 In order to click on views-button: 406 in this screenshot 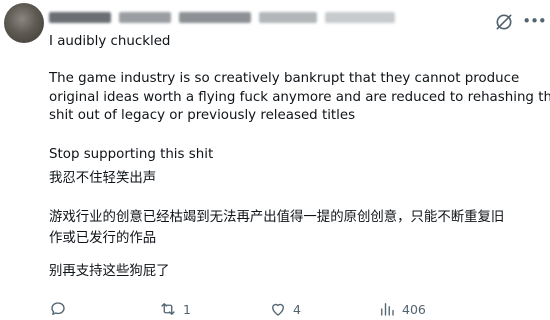, I will do `click(402, 309)`.